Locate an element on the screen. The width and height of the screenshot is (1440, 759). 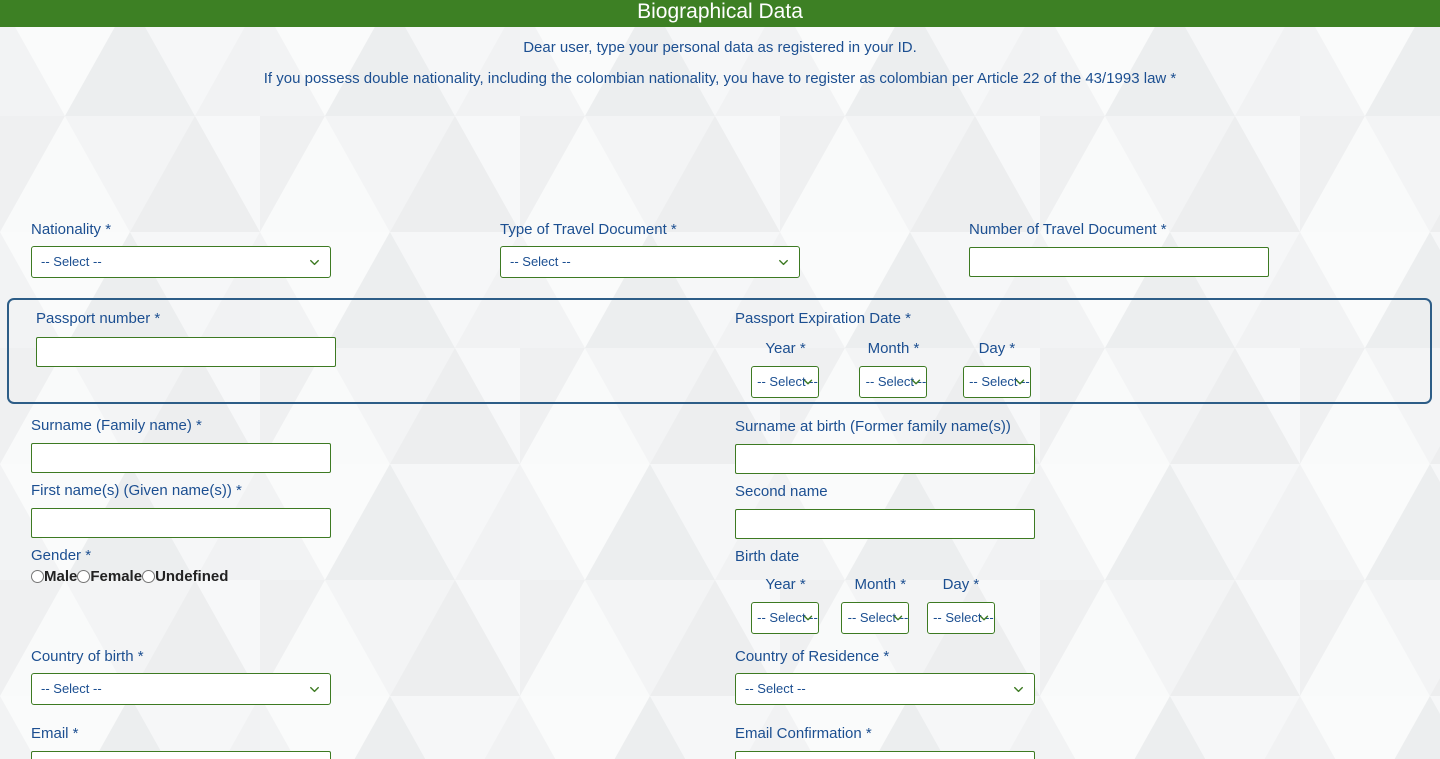
radio-gender-undefined is located at coordinates (149, 576).